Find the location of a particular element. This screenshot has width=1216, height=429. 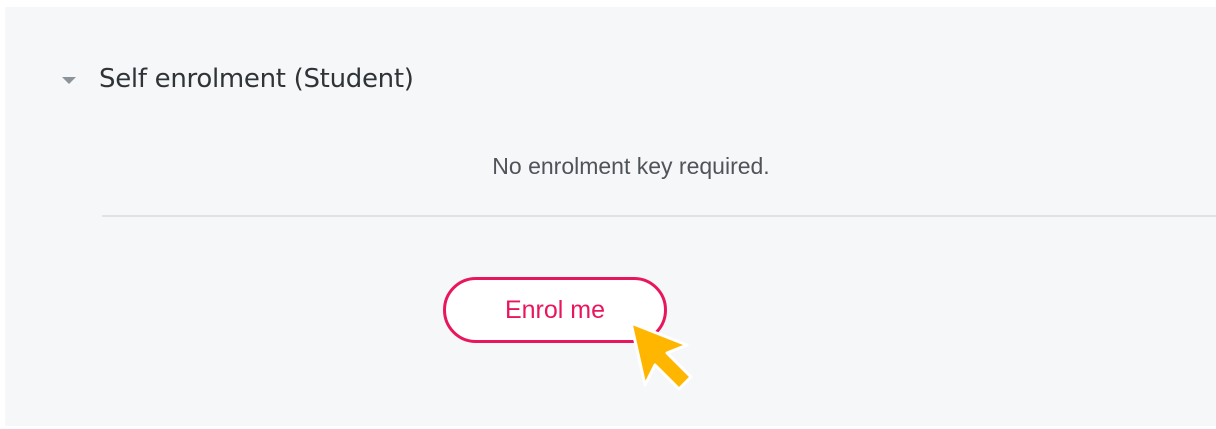

divider is located at coordinates (659, 216).